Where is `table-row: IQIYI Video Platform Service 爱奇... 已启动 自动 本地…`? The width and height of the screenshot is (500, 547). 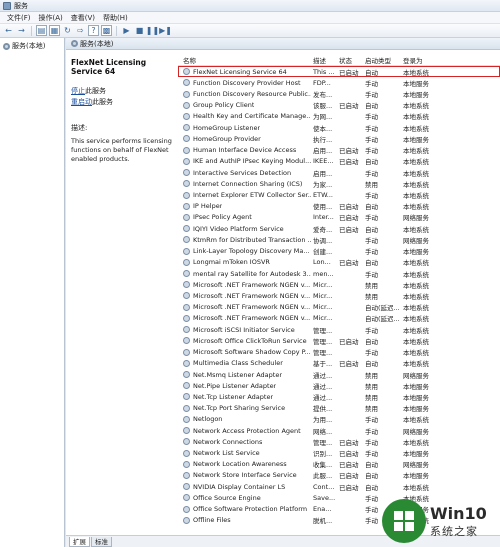 table-row: IQIYI Video Platform Service 爱奇... 已启动 自动 本地… is located at coordinates (339, 228).